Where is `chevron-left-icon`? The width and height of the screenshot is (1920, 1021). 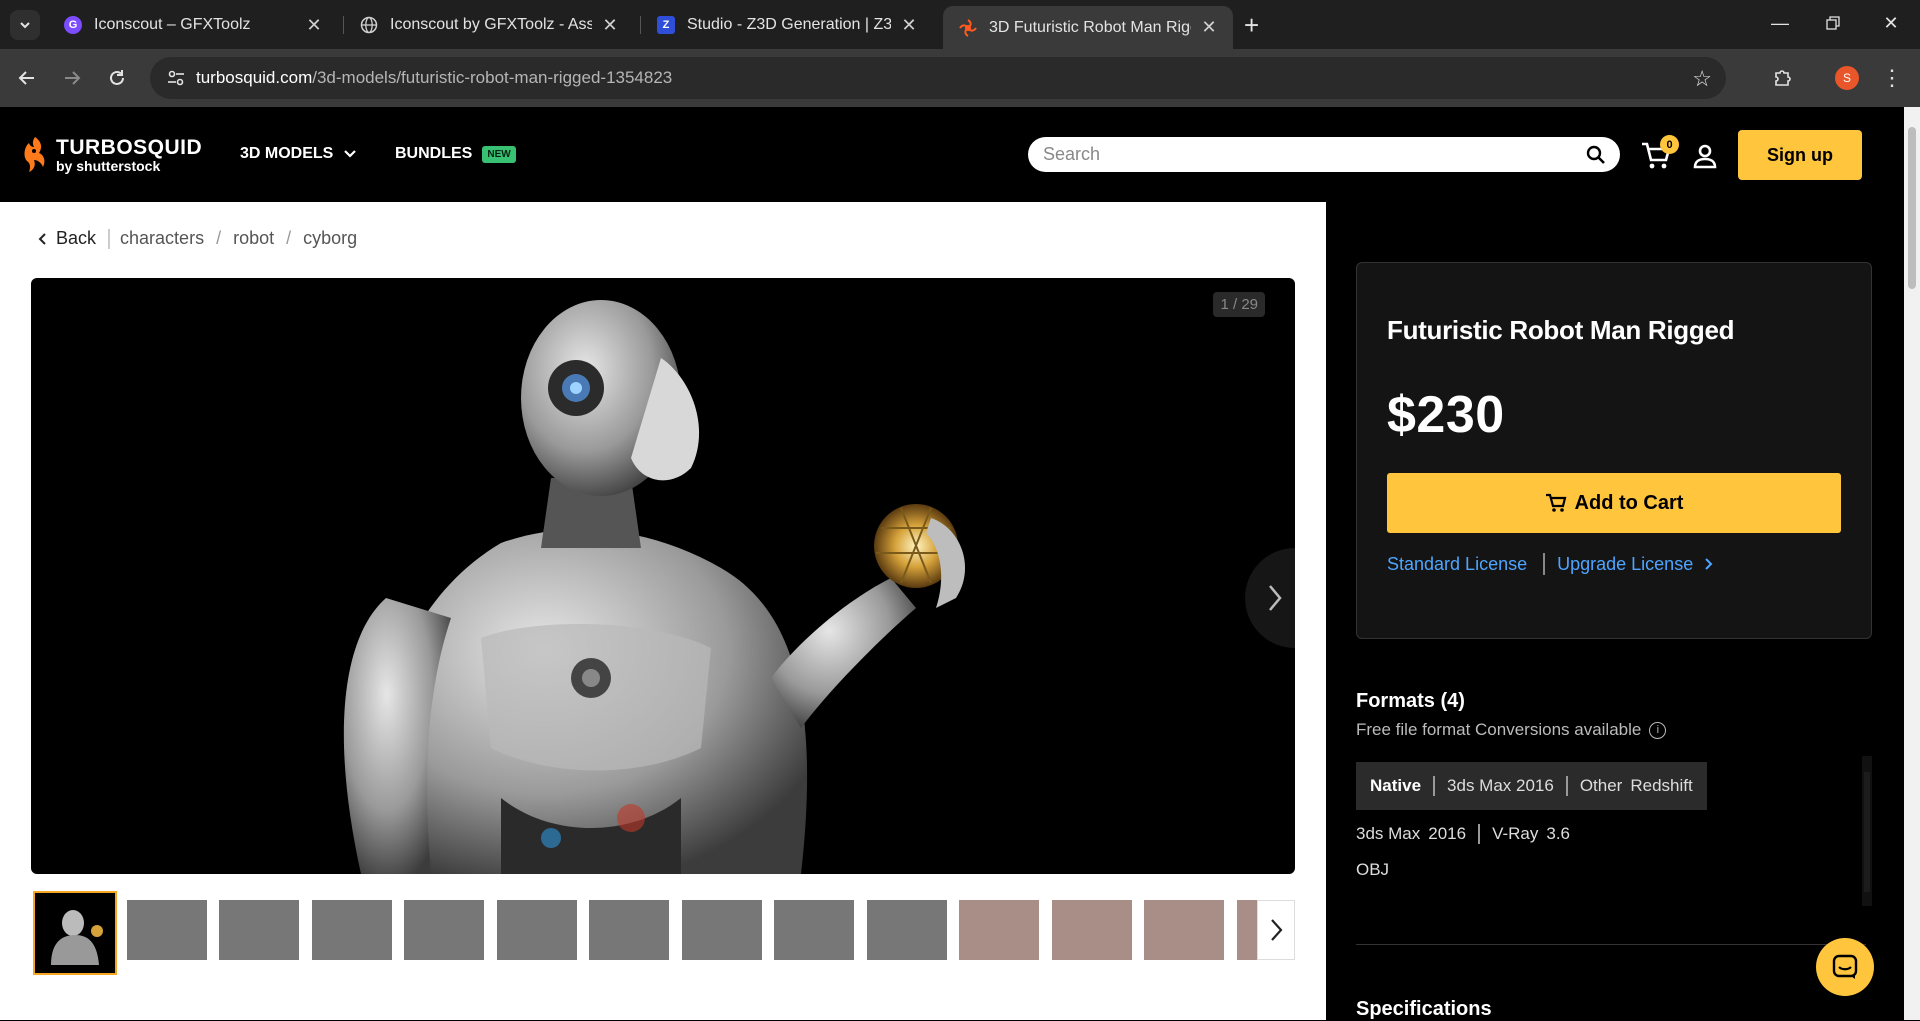 chevron-left-icon is located at coordinates (42, 238).